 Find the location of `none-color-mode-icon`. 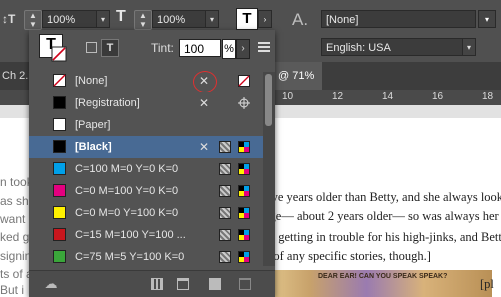

none-color-mode-icon is located at coordinates (244, 81).